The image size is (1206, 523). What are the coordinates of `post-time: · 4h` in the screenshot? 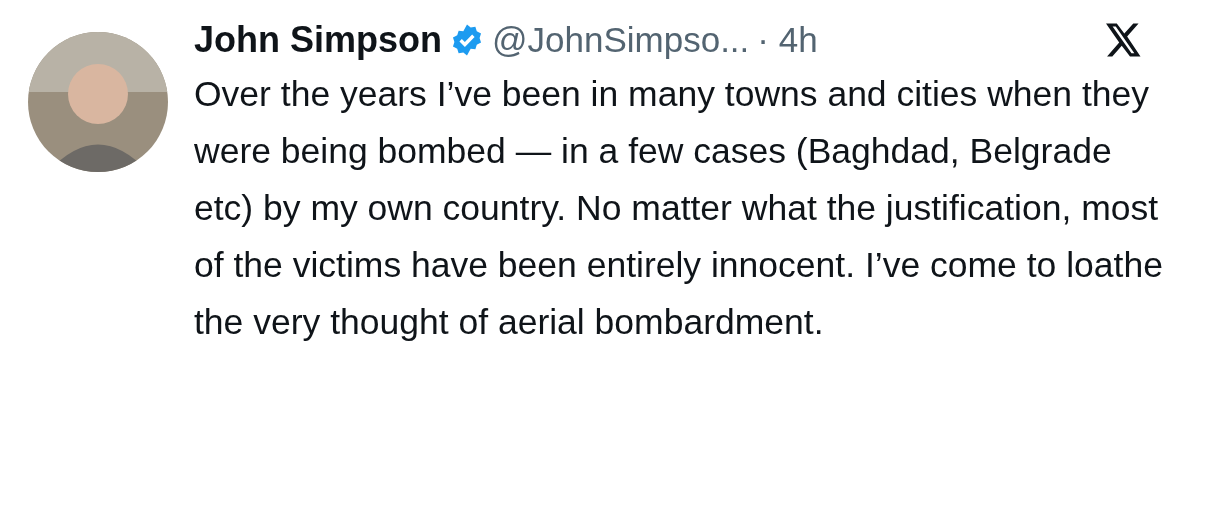 It's located at (787, 40).